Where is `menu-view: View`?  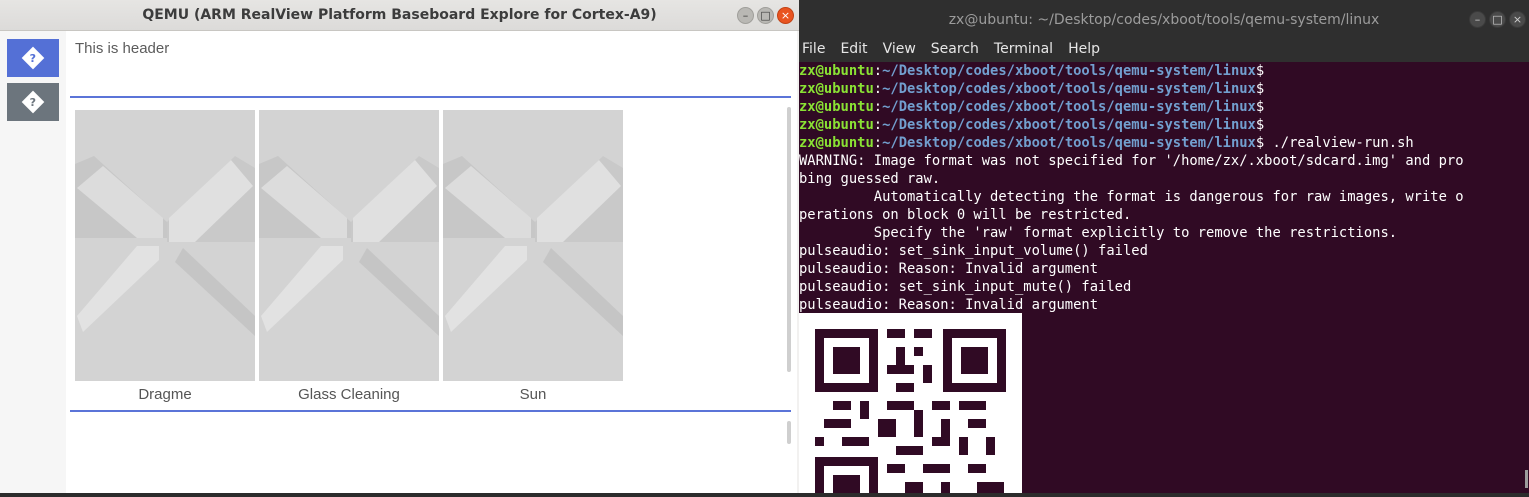
menu-view: View is located at coordinates (898, 50).